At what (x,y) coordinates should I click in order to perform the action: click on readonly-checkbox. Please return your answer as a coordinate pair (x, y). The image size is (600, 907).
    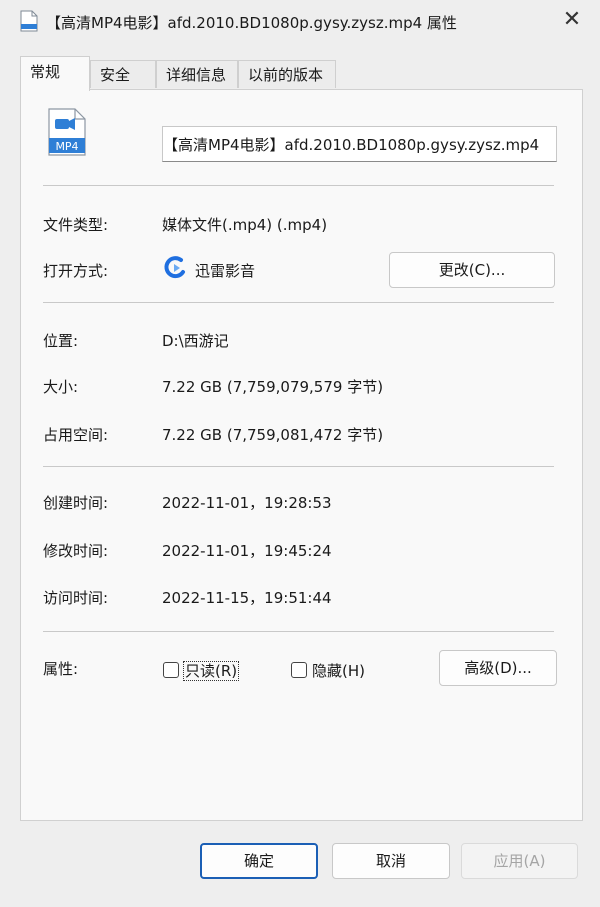
    Looking at the image, I should click on (171, 670).